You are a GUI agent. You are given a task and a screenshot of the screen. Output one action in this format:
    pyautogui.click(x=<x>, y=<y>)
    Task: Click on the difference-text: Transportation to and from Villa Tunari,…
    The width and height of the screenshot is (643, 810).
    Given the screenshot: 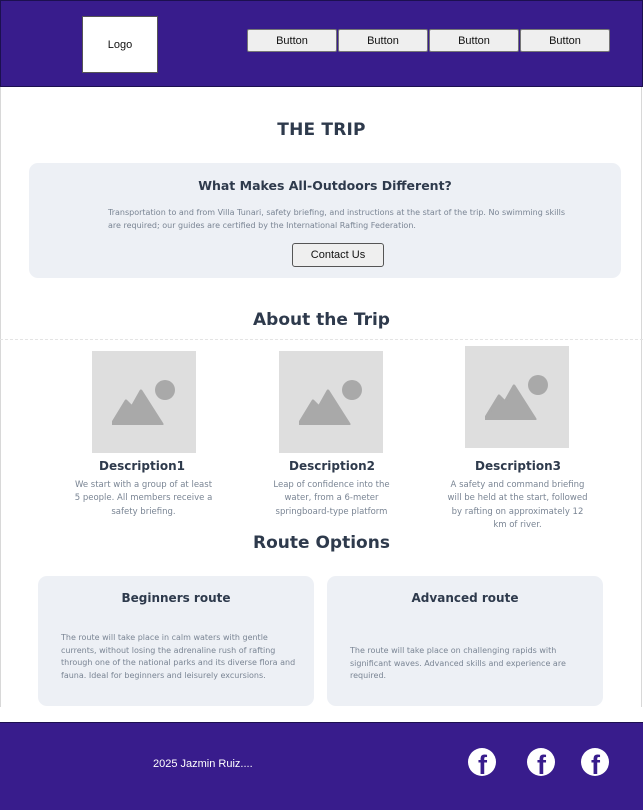 What is the action you would take?
    pyautogui.click(x=337, y=219)
    